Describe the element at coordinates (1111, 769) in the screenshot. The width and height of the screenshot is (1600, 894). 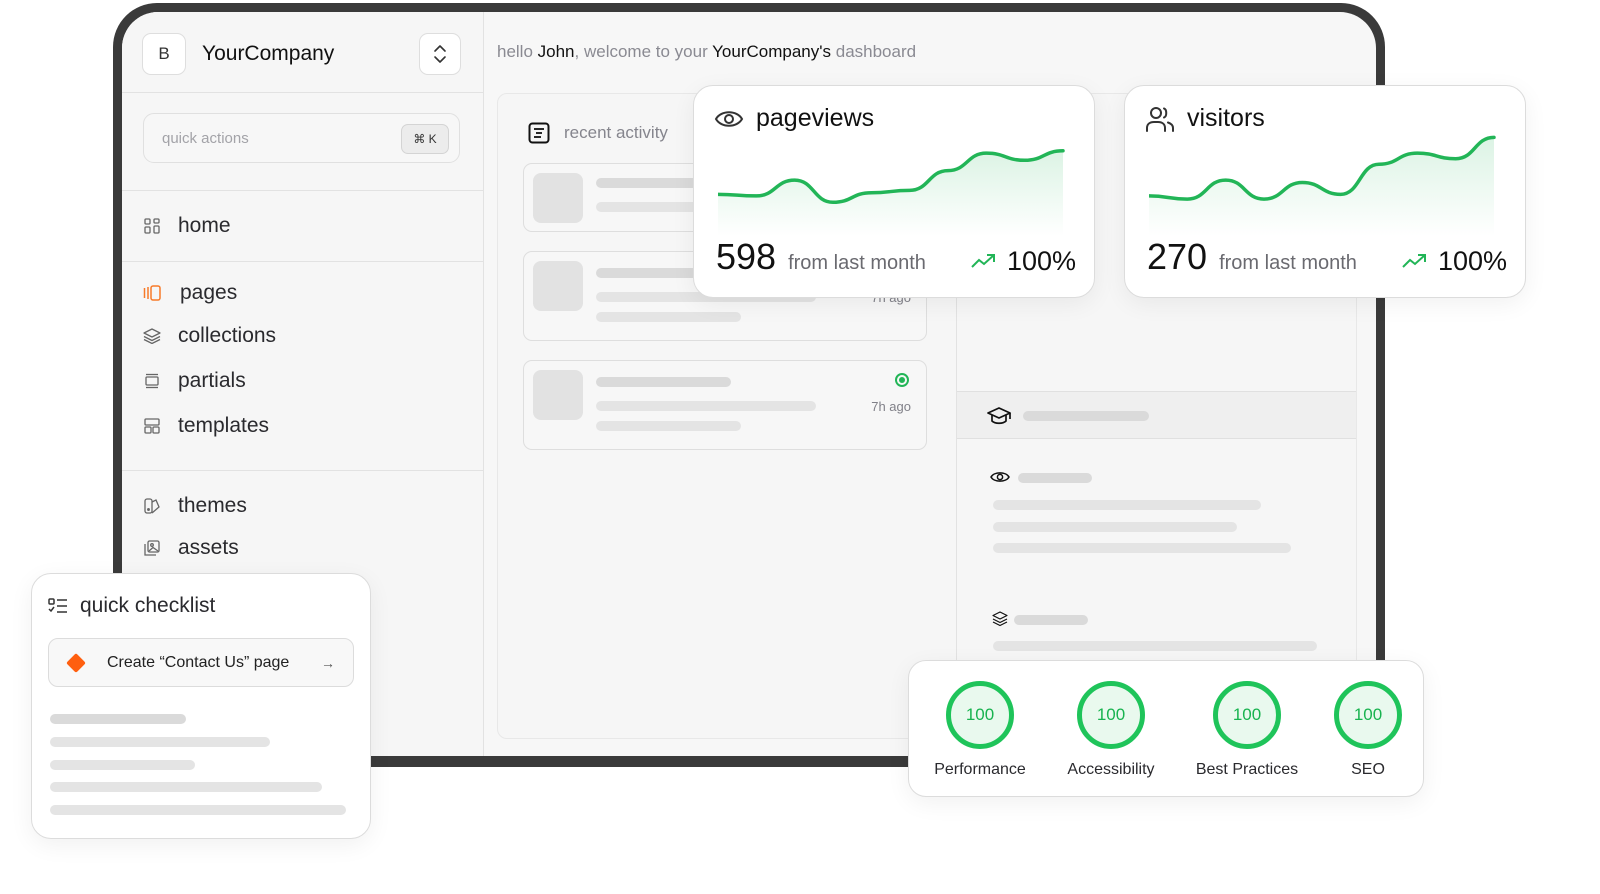
I see `score-label: Accessibility` at that location.